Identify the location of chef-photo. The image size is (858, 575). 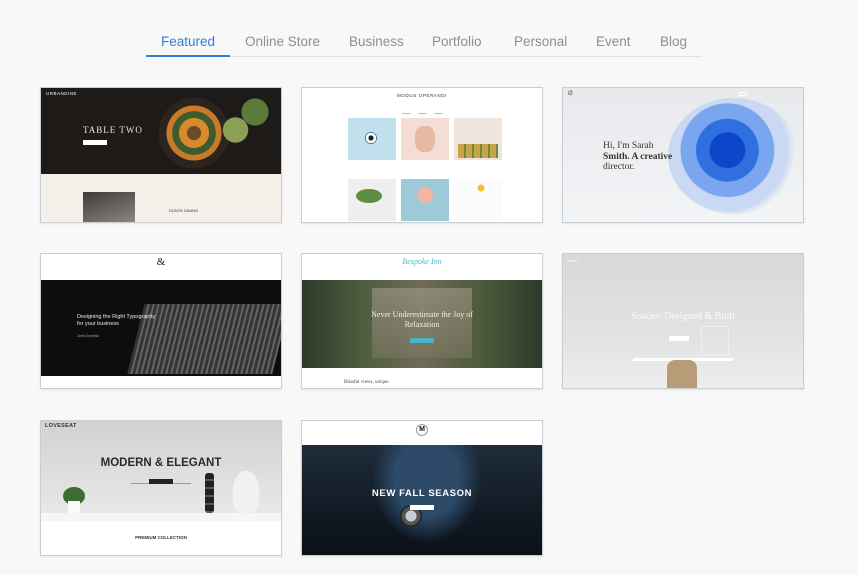
(109, 207).